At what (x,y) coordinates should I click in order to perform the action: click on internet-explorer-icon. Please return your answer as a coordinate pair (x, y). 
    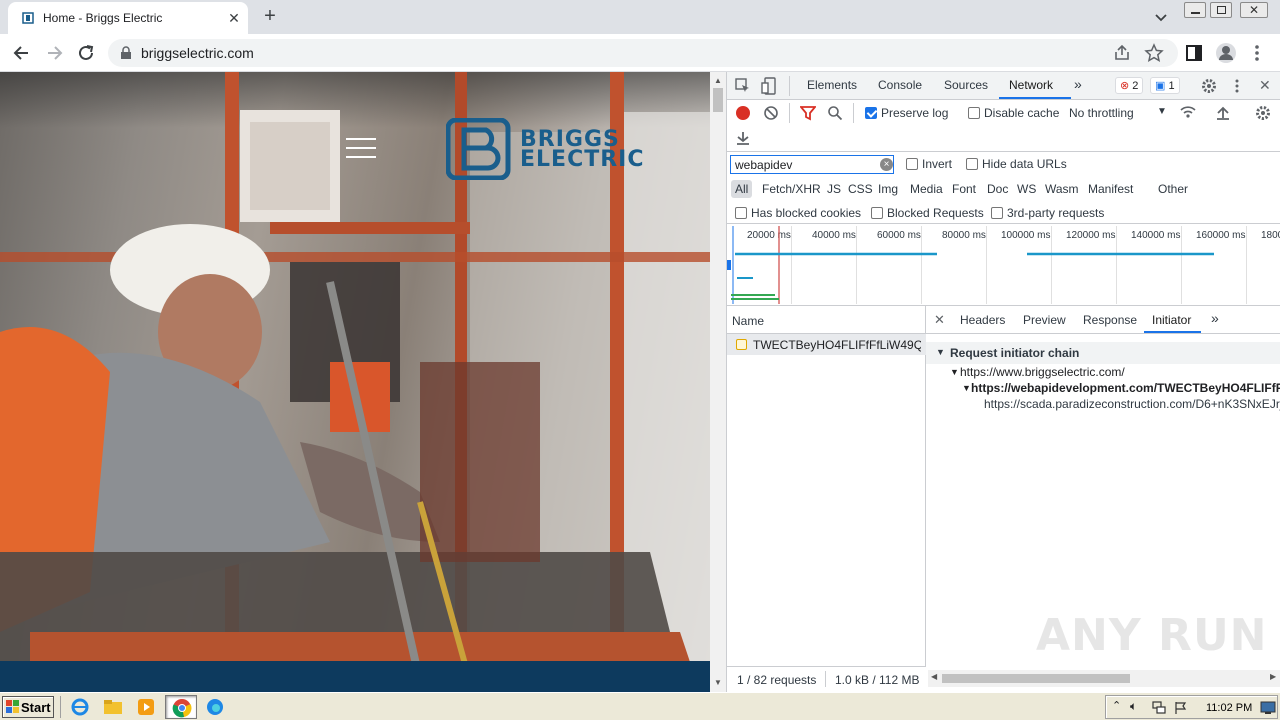
    Looking at the image, I should click on (80, 707).